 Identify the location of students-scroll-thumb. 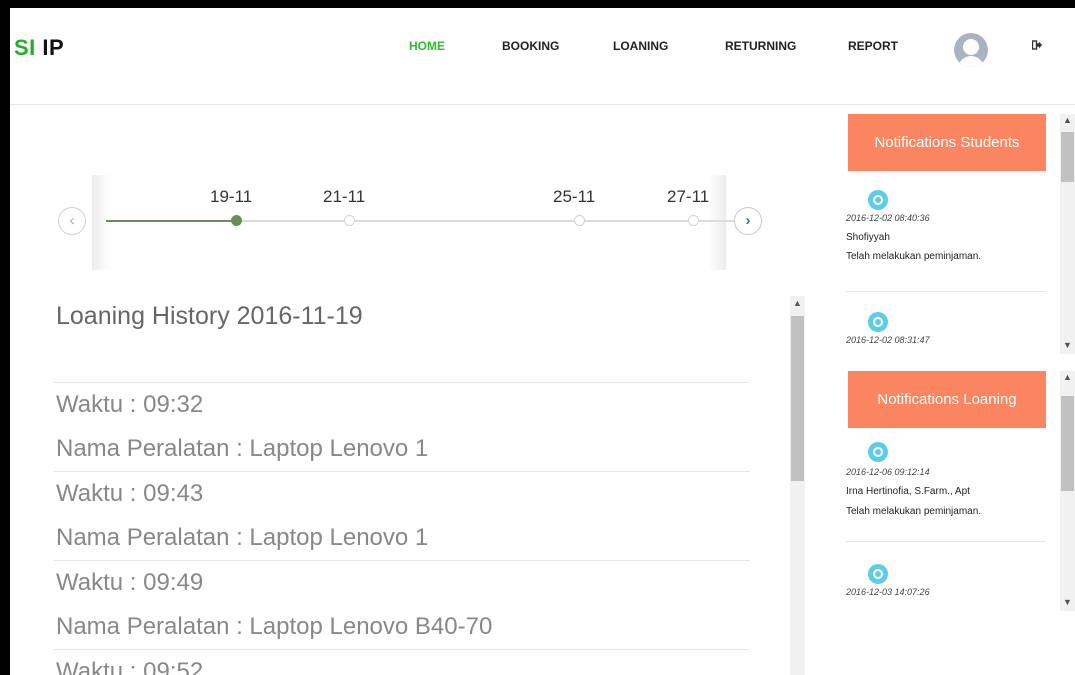
(1067, 157).